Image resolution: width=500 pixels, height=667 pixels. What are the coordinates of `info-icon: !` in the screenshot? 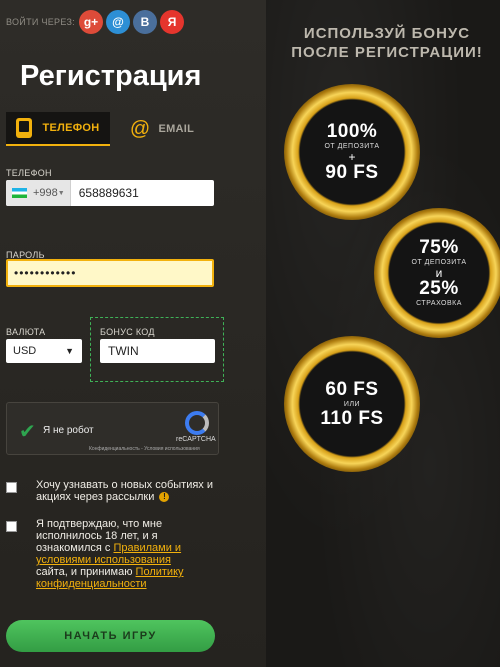 It's located at (164, 497).